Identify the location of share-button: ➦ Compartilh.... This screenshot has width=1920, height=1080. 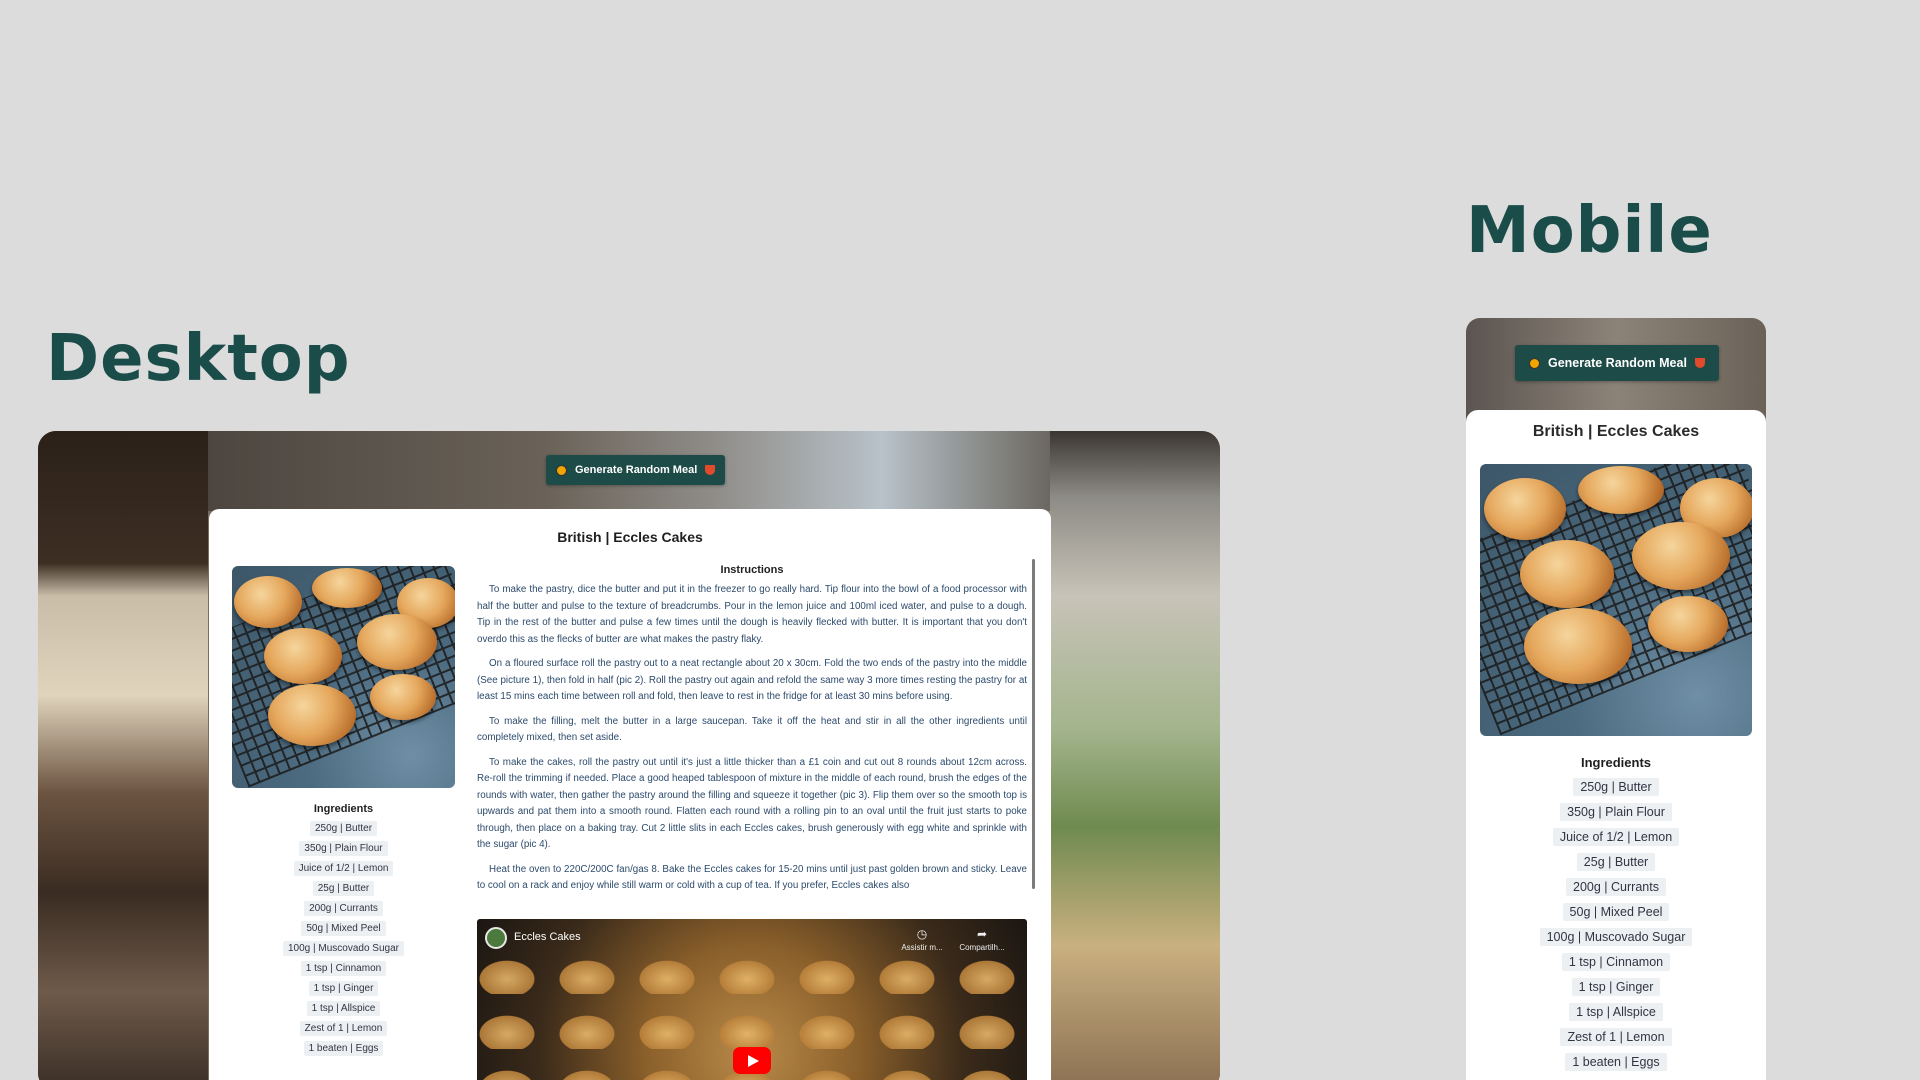
(982, 939).